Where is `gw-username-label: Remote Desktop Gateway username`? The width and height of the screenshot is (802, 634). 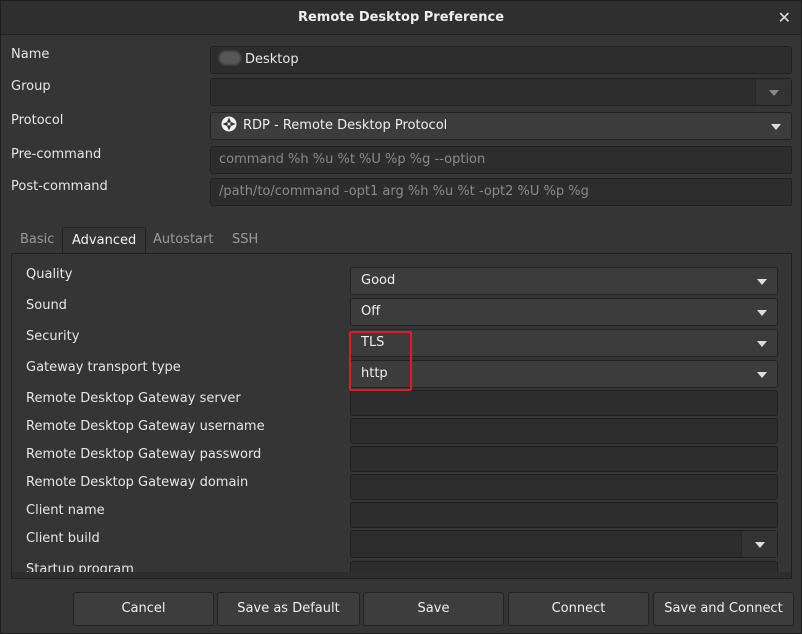 gw-username-label: Remote Desktop Gateway username is located at coordinates (145, 426).